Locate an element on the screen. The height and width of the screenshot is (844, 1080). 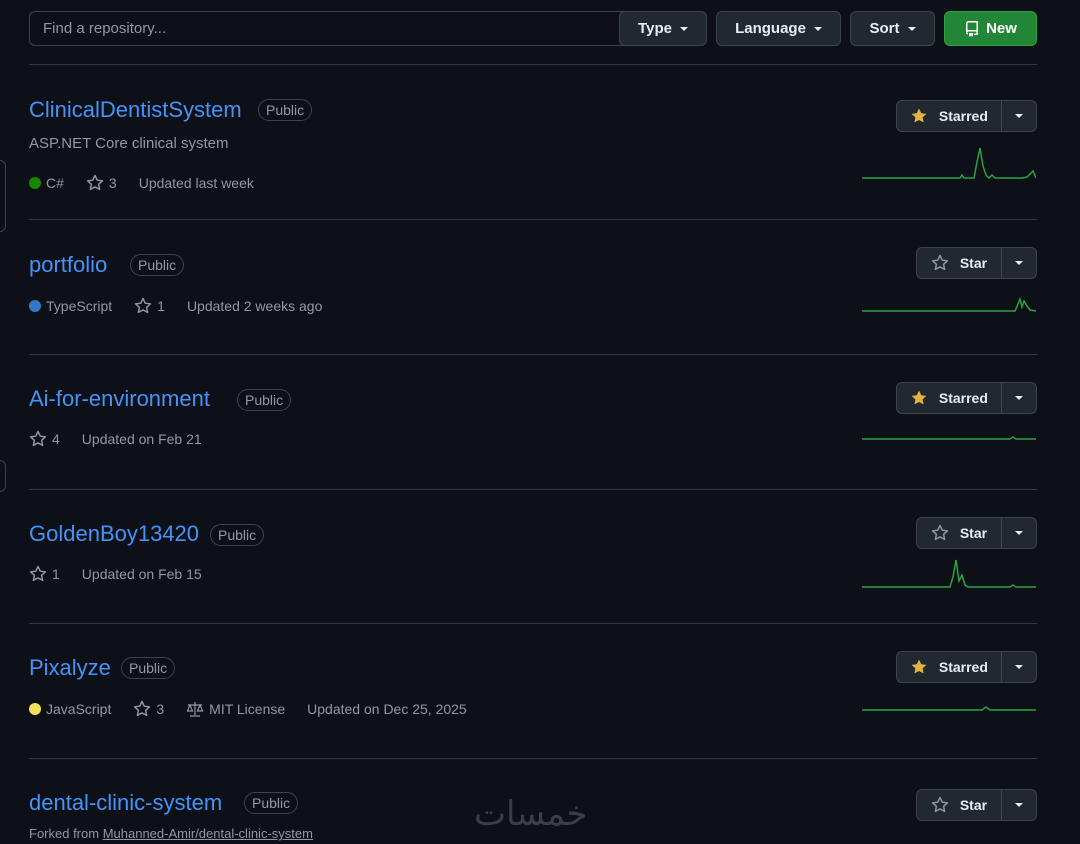
language-name: C# is located at coordinates (55, 183).